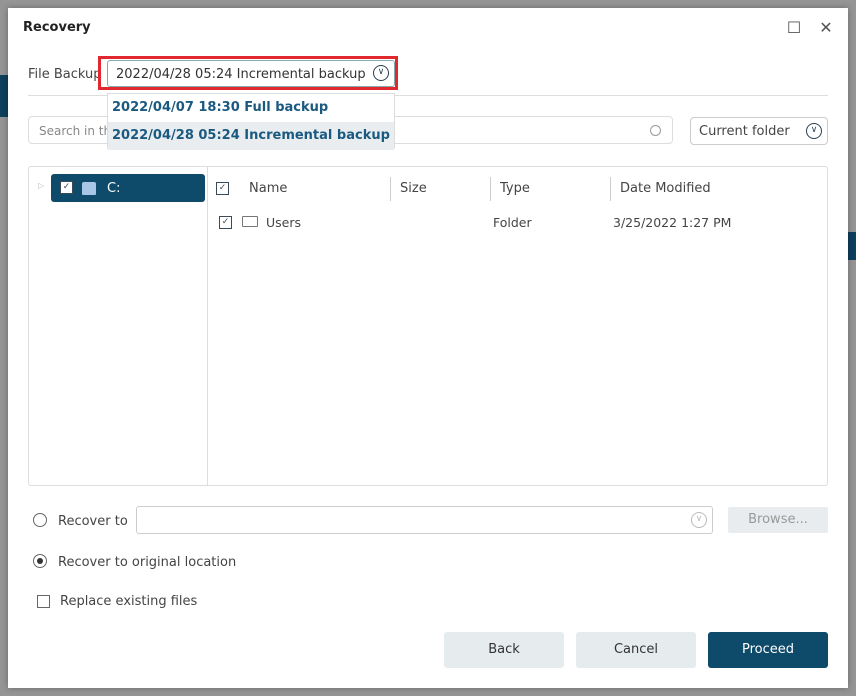 The image size is (856, 696). What do you see at coordinates (504, 650) in the screenshot?
I see `back-button: Back` at bounding box center [504, 650].